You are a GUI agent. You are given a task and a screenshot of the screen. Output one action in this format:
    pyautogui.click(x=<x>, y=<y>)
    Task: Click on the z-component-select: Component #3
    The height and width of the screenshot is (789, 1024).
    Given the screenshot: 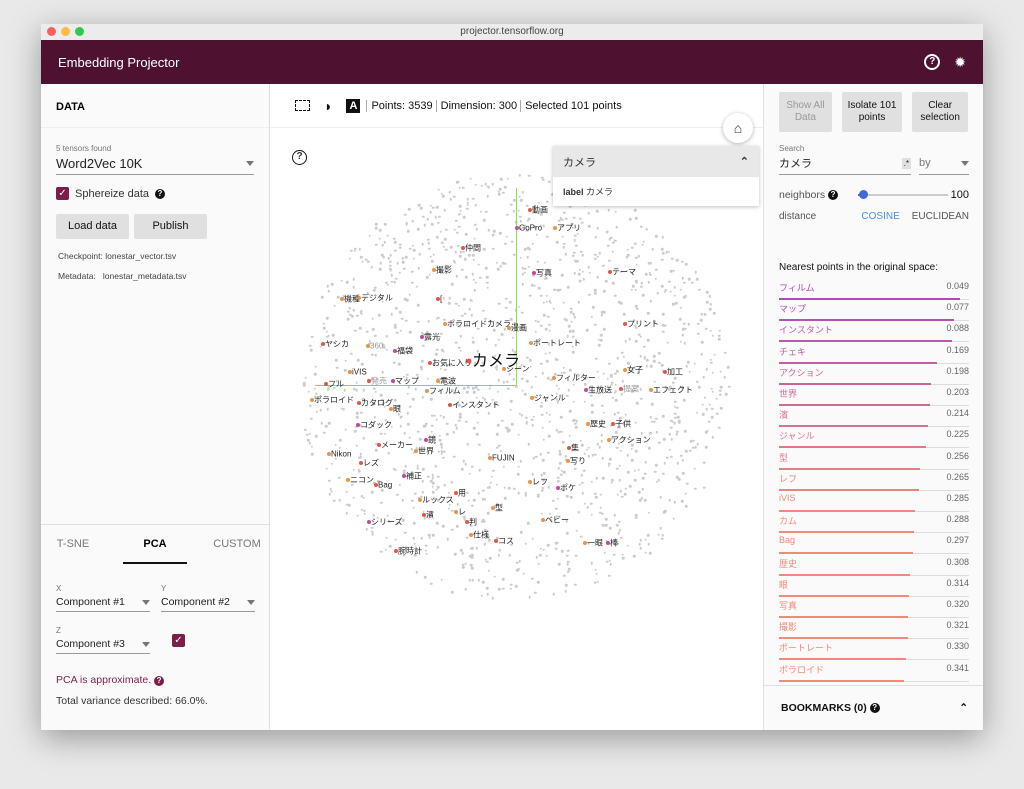 What is the action you would take?
    pyautogui.click(x=103, y=646)
    